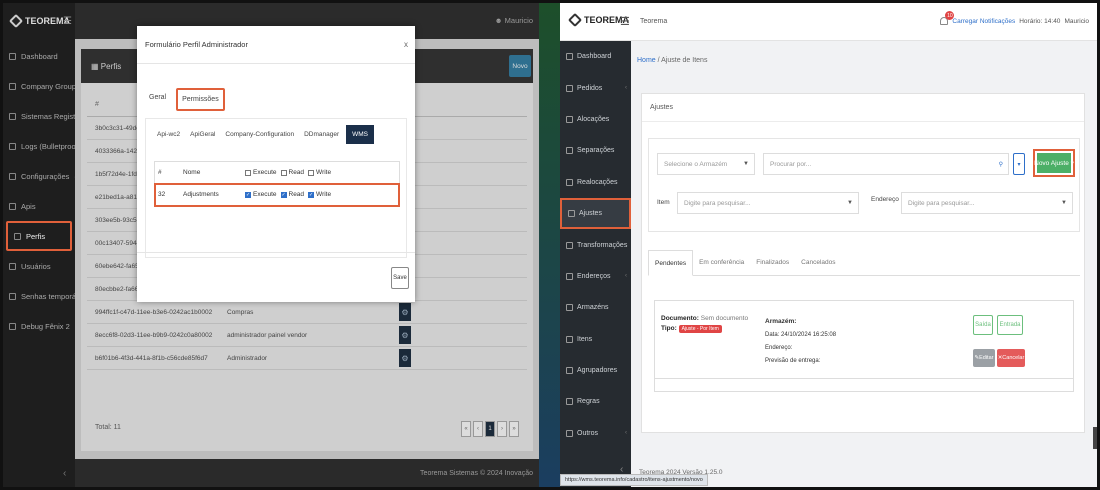  I want to click on sidebar-item-10: Agrupadores, so click(595, 370).